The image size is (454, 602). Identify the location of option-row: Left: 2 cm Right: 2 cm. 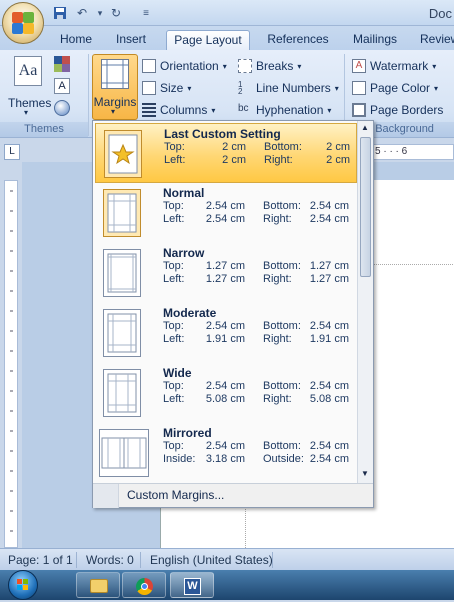
(257, 160).